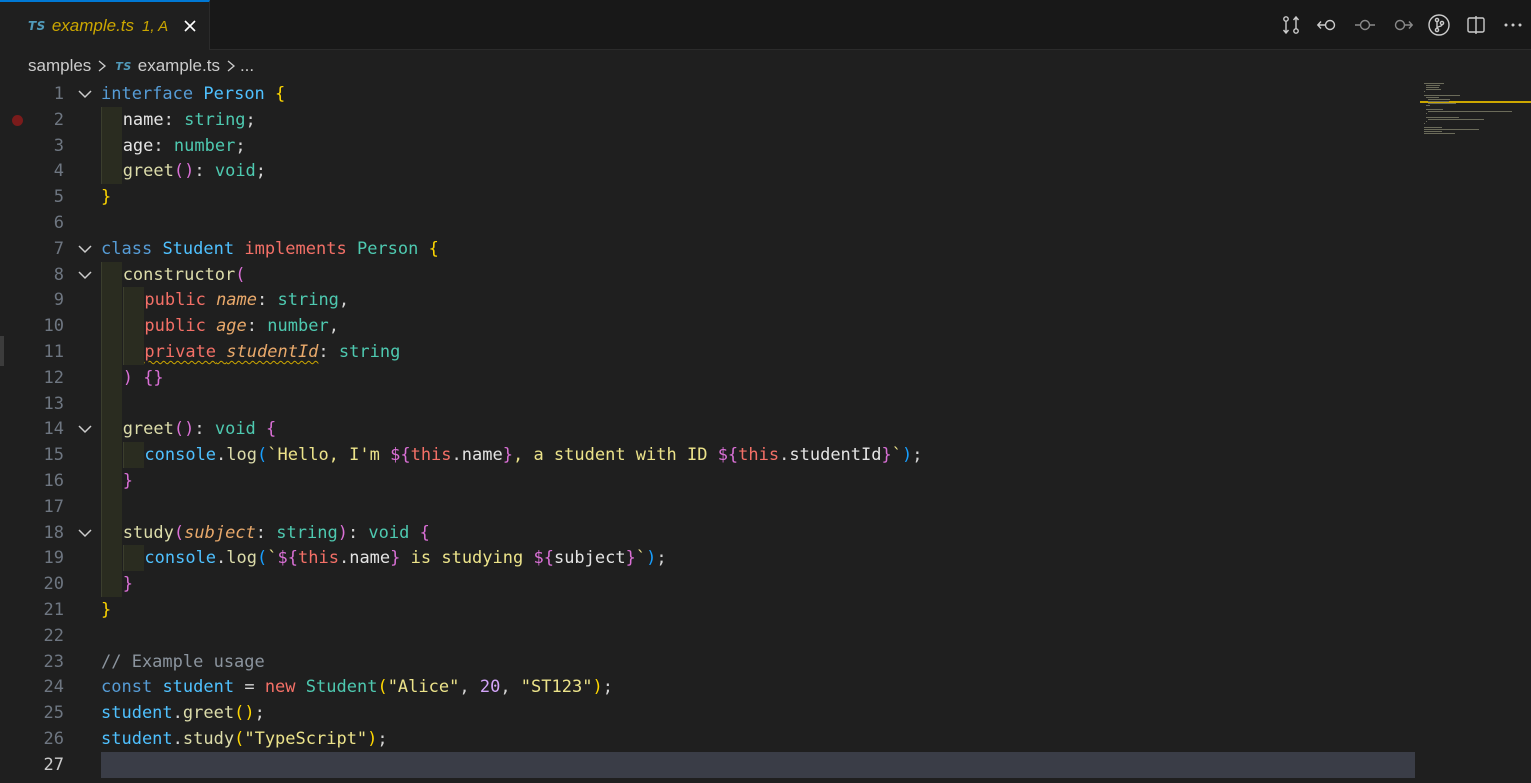 The image size is (1531, 783). I want to click on source-control-icon, so click(1438, 25).